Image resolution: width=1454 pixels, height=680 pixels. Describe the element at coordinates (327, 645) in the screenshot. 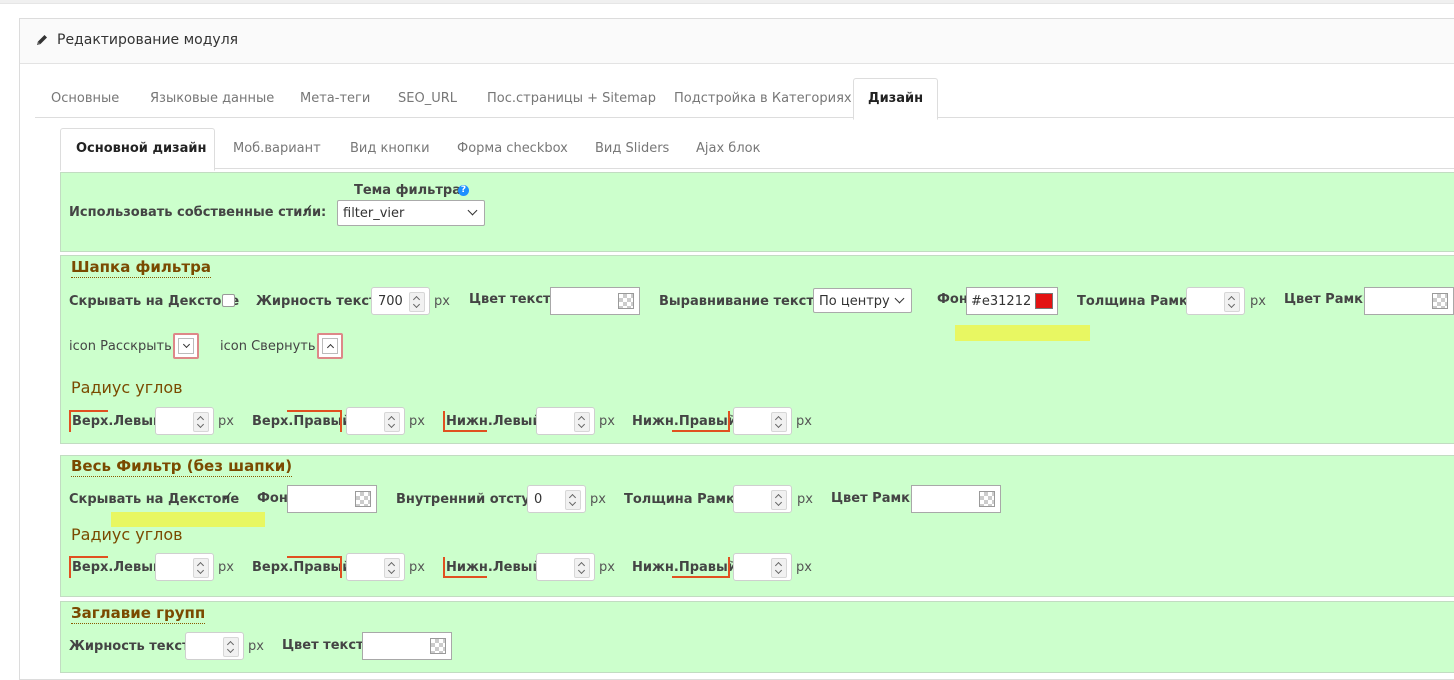

I see `groups-text-color-label: Цвет текста` at that location.